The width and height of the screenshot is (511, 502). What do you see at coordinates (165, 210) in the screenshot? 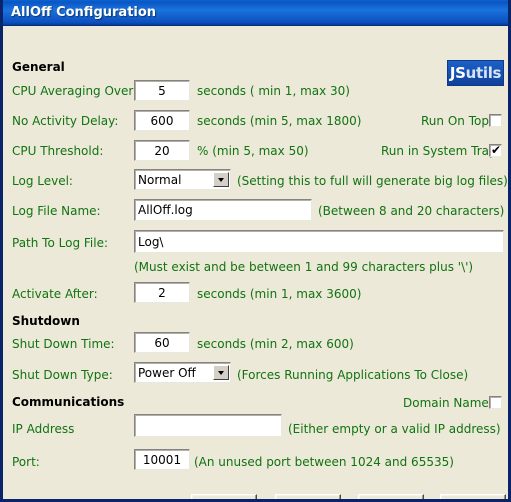
I see `log-file-name-value: AllOff.log` at bounding box center [165, 210].